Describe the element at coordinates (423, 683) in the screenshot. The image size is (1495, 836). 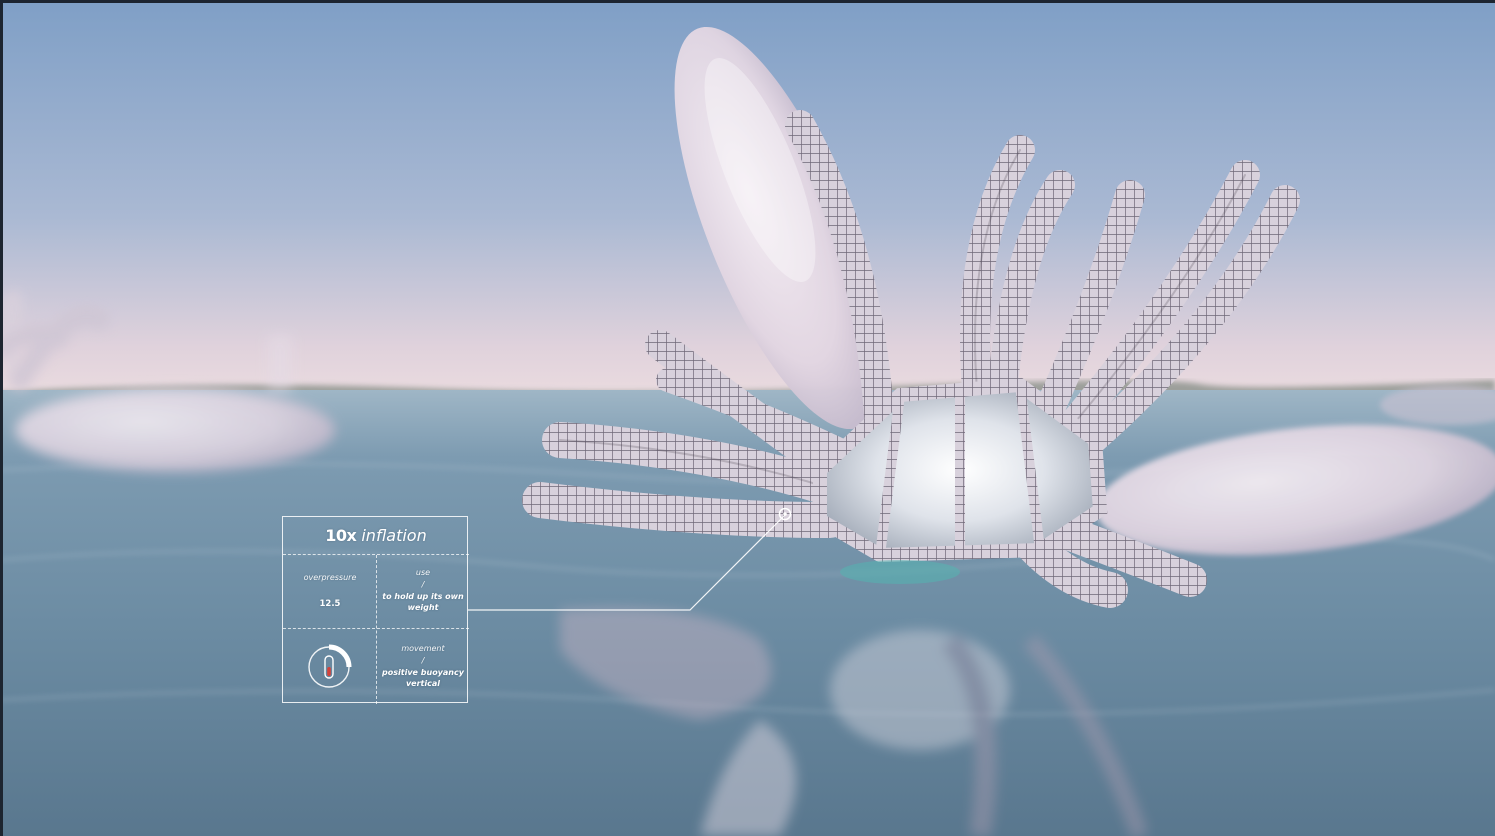
I see `movement-value-line2: vertical` at that location.